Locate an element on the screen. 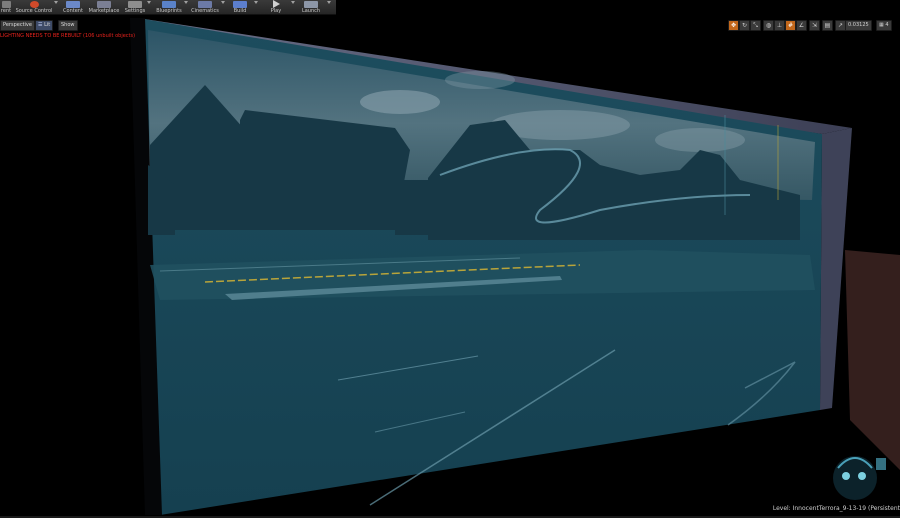  blueprints-icon is located at coordinates (169, 4).